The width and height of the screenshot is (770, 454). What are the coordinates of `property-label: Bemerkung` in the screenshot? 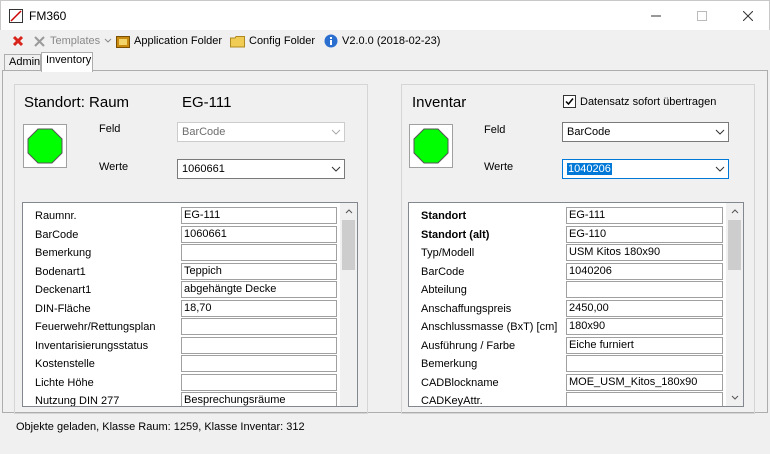 It's located at (63, 253).